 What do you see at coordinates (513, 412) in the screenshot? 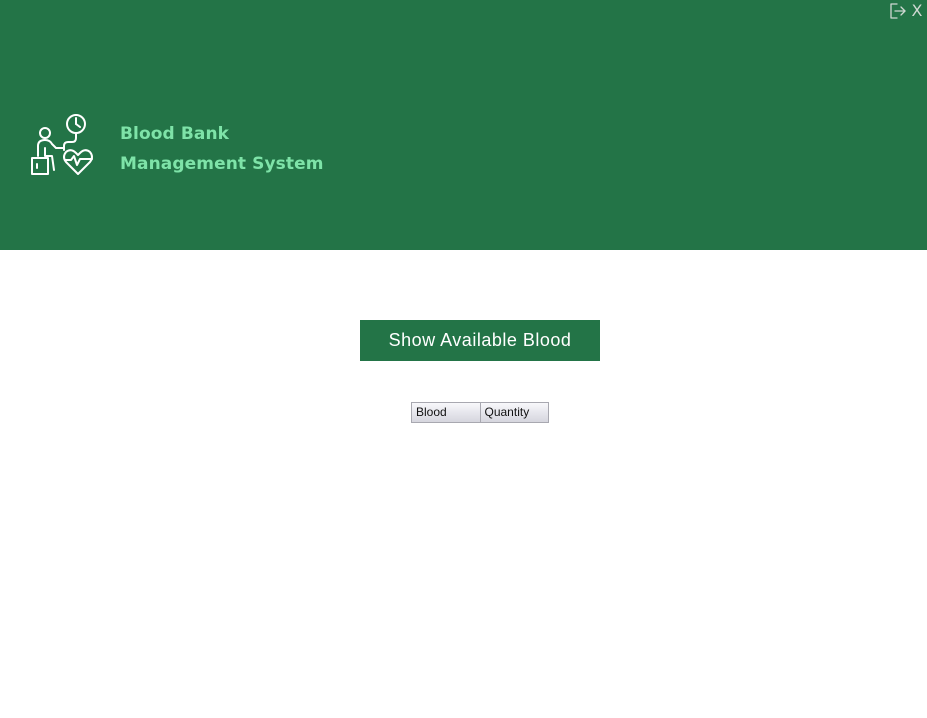
I see `column-header-quantity: Quantity` at bounding box center [513, 412].